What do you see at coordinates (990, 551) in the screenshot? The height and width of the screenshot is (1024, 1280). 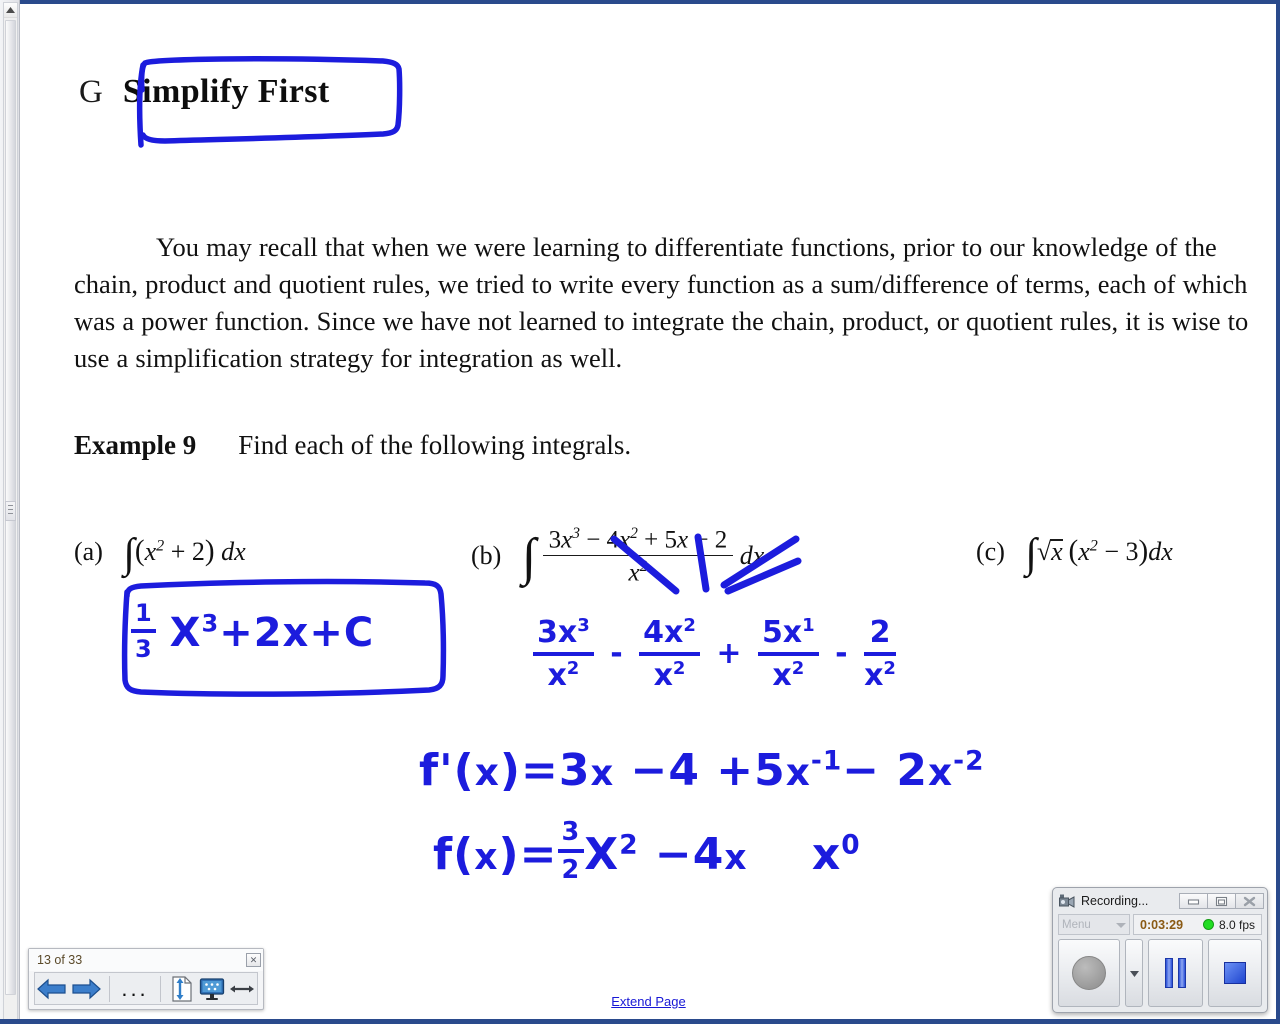 I see `problem-c-label: (c)` at bounding box center [990, 551].